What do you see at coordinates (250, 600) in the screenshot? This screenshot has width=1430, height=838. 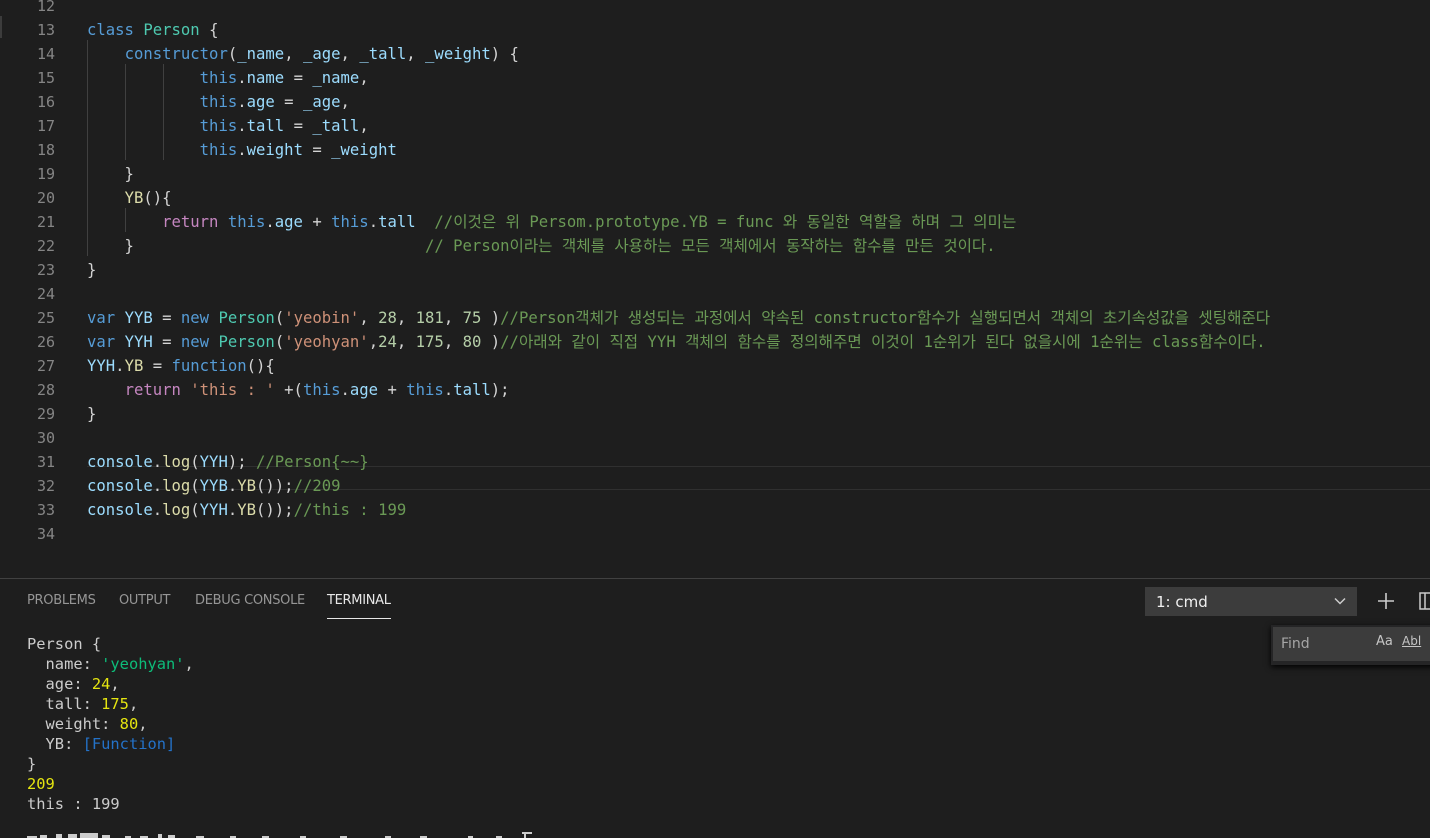 I see `tab-debug-console: DEBUG CONSOLE` at bounding box center [250, 600].